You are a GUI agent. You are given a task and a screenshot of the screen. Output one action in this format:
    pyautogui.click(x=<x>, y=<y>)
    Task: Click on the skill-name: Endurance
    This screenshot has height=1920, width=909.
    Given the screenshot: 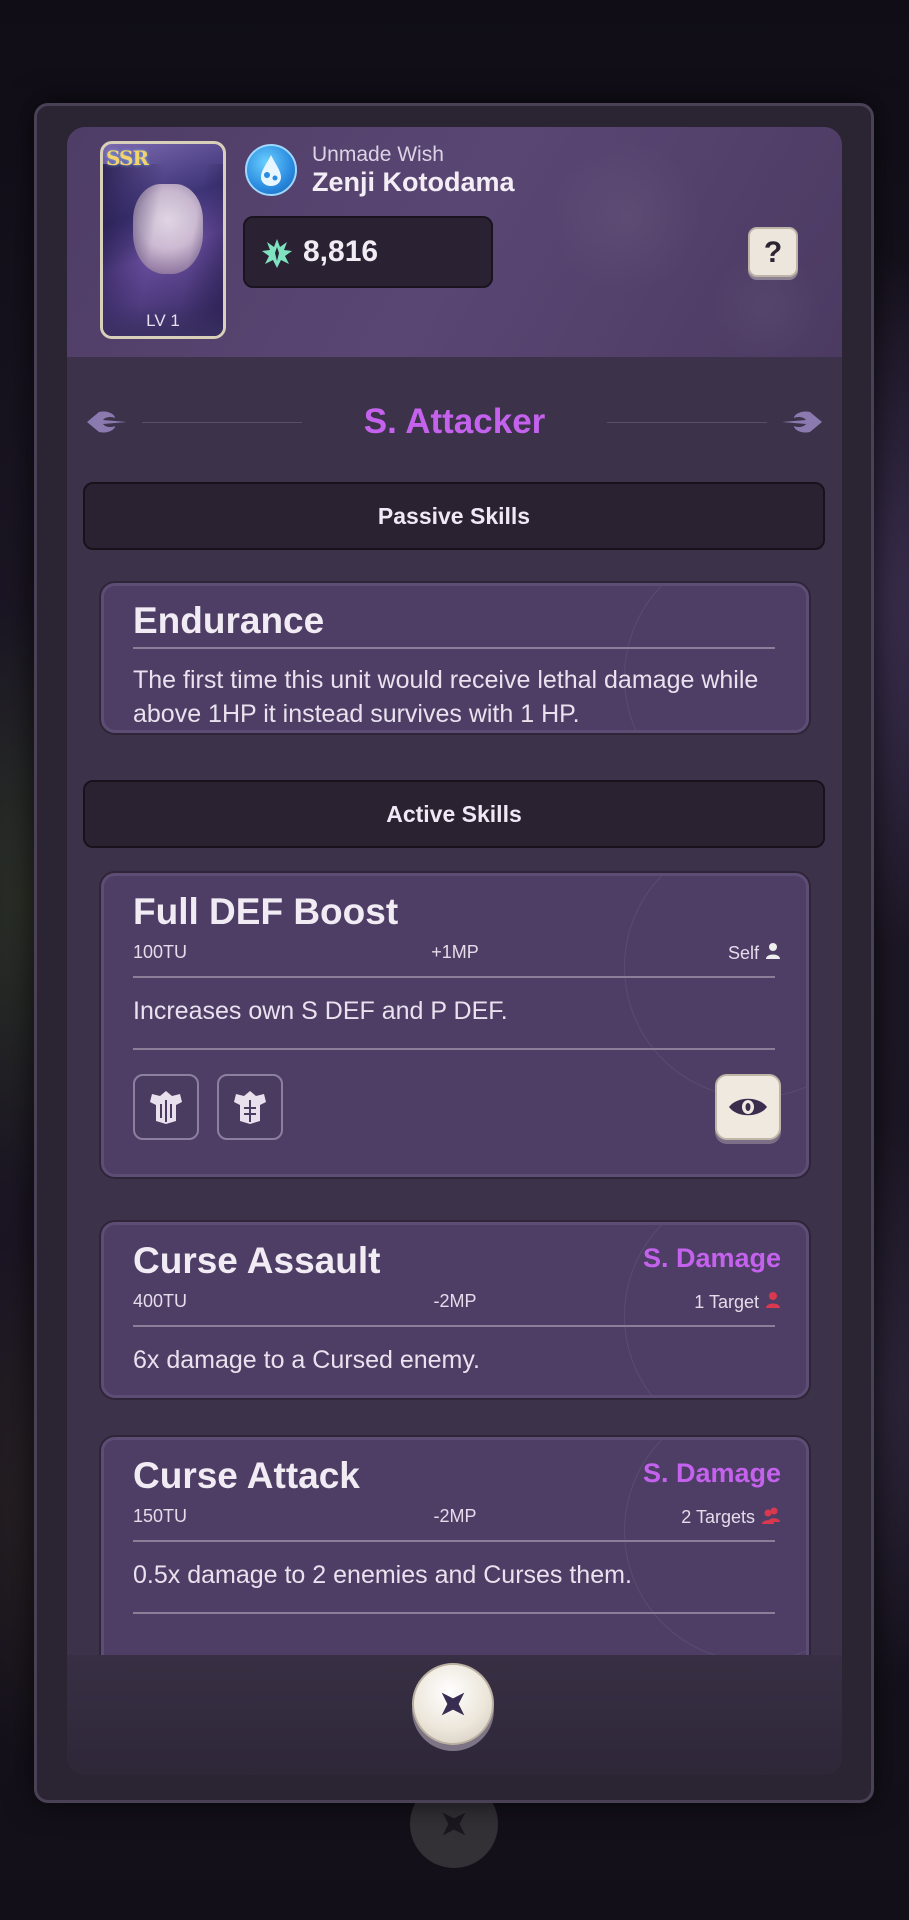 What is the action you would take?
    pyautogui.click(x=229, y=620)
    